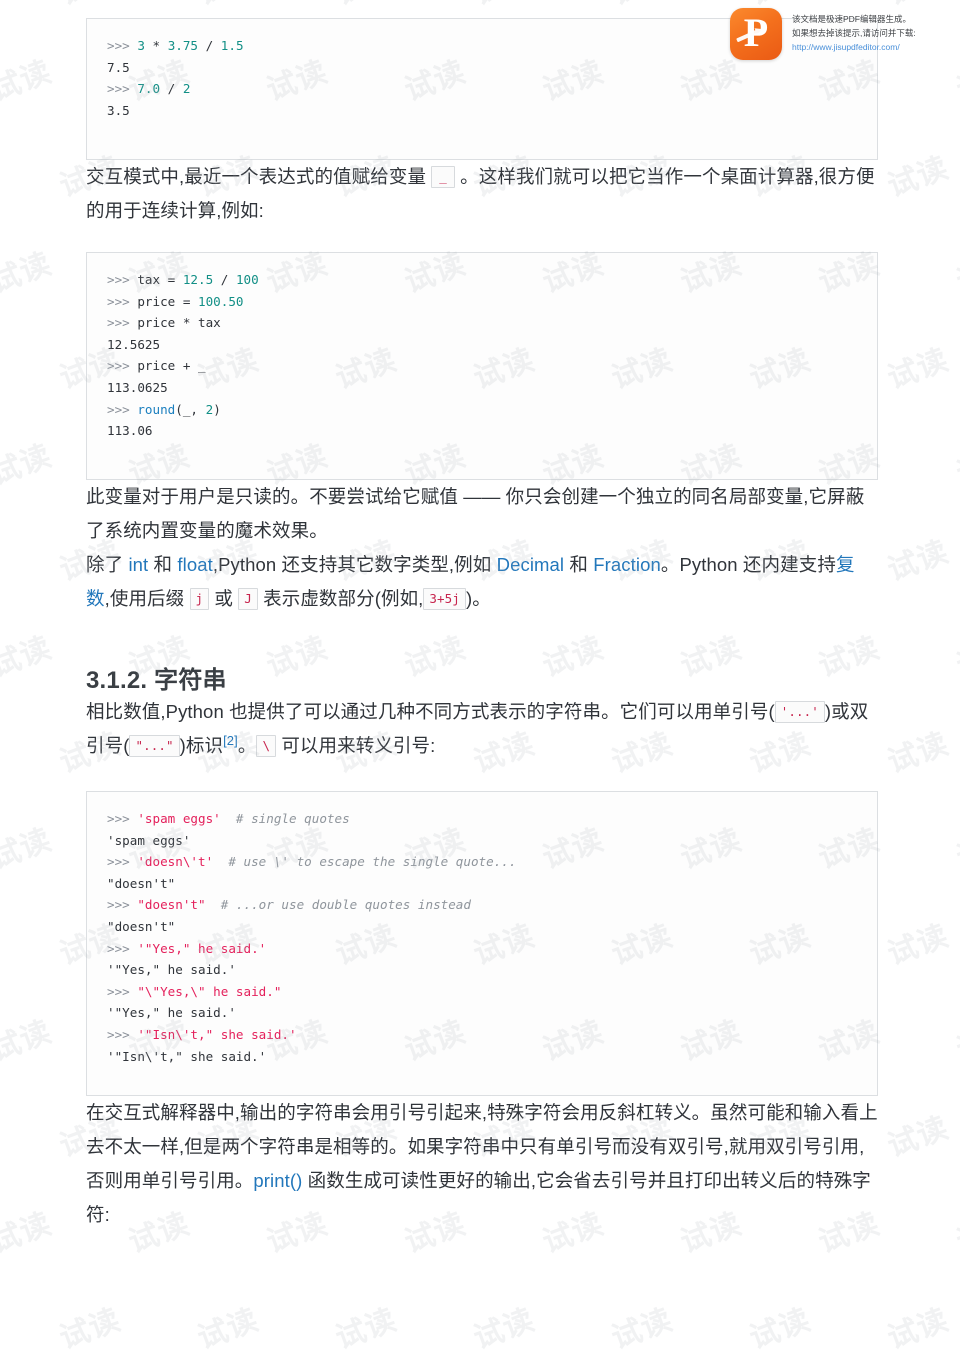 This screenshot has height=1357, width=960. I want to click on code-line: >>> price = 100.50, so click(482, 302).